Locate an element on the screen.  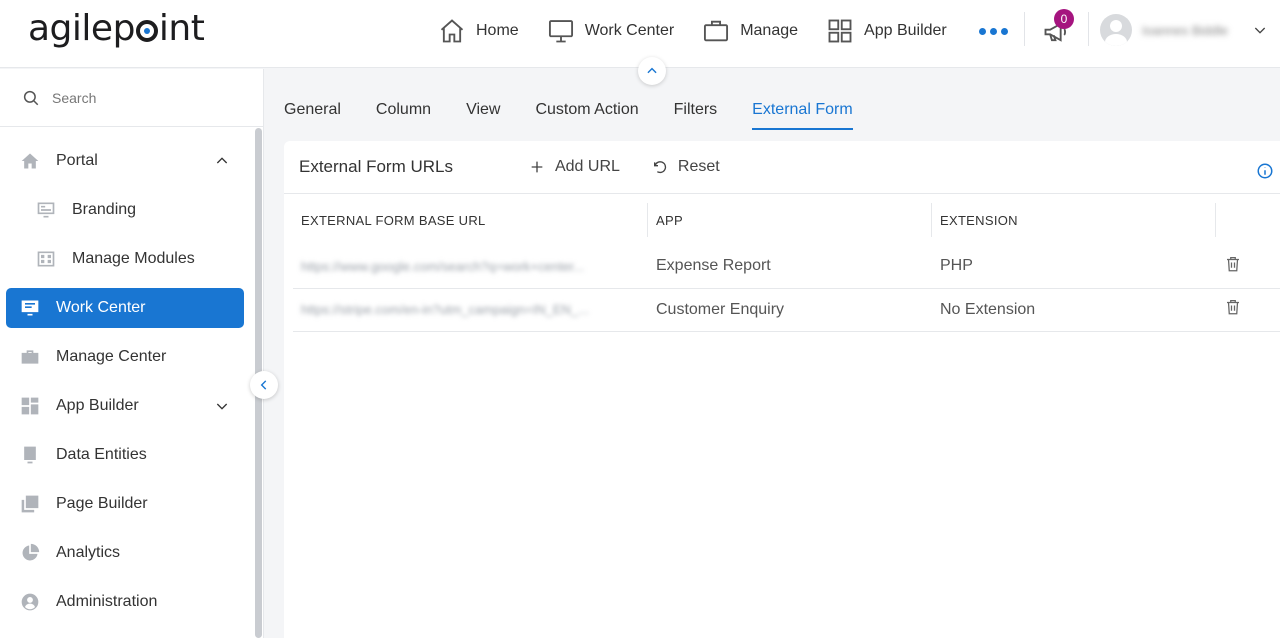
add-url-label: Add URL is located at coordinates (587, 166).